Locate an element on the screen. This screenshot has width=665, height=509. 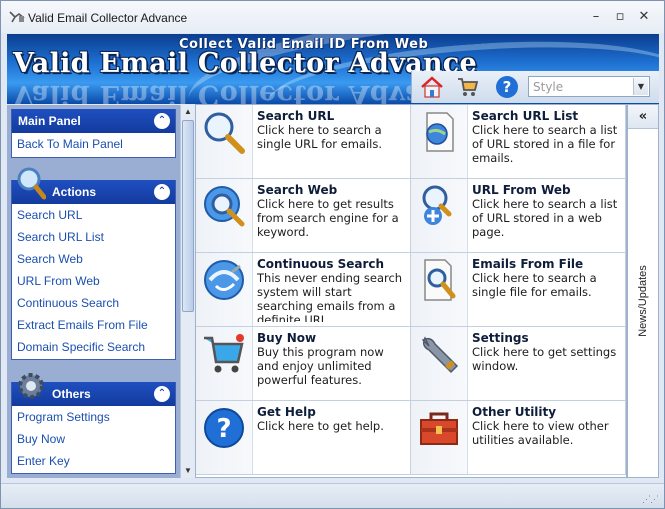
main-panel-title: Main Panel is located at coordinates (49, 121).